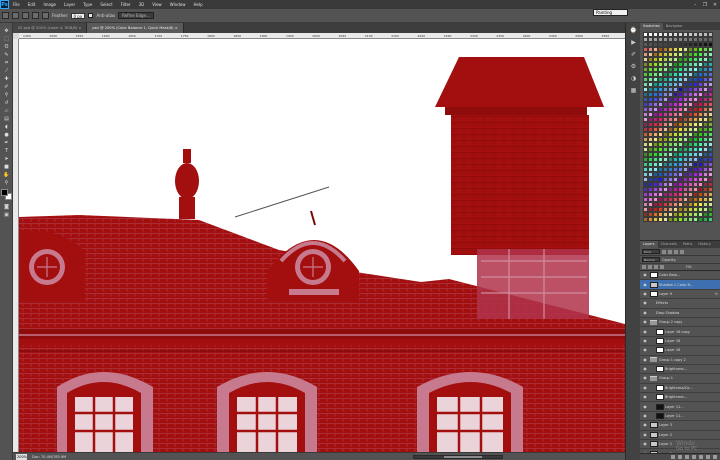 Image resolution: width=720 pixels, height=460 pixels. What do you see at coordinates (670, 251) in the screenshot?
I see `filter-adjust-icon` at bounding box center [670, 251].